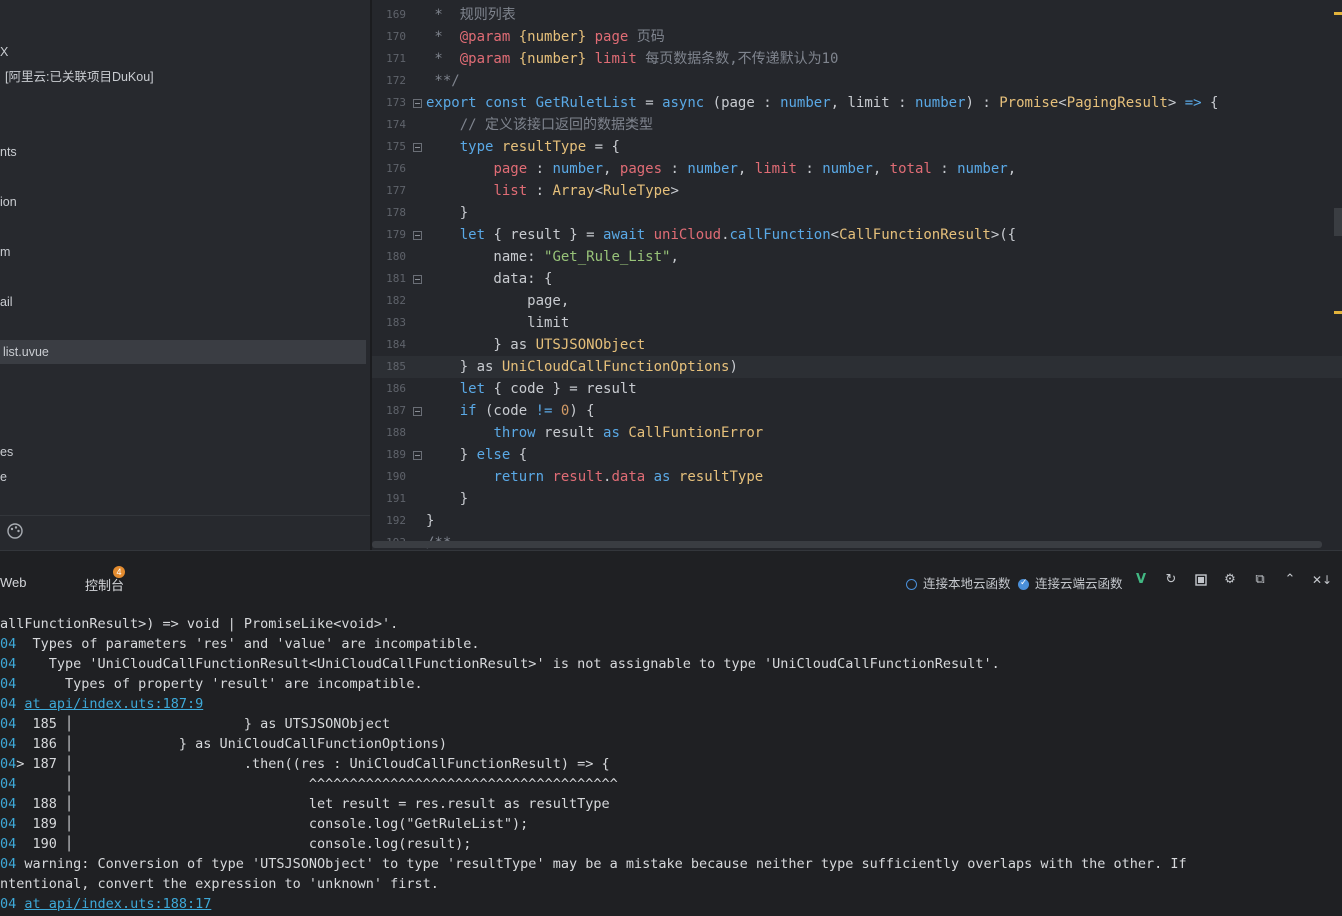 This screenshot has height=916, width=1342. Describe the element at coordinates (464, 367) in the screenshot. I see `code-token: } as` at that location.